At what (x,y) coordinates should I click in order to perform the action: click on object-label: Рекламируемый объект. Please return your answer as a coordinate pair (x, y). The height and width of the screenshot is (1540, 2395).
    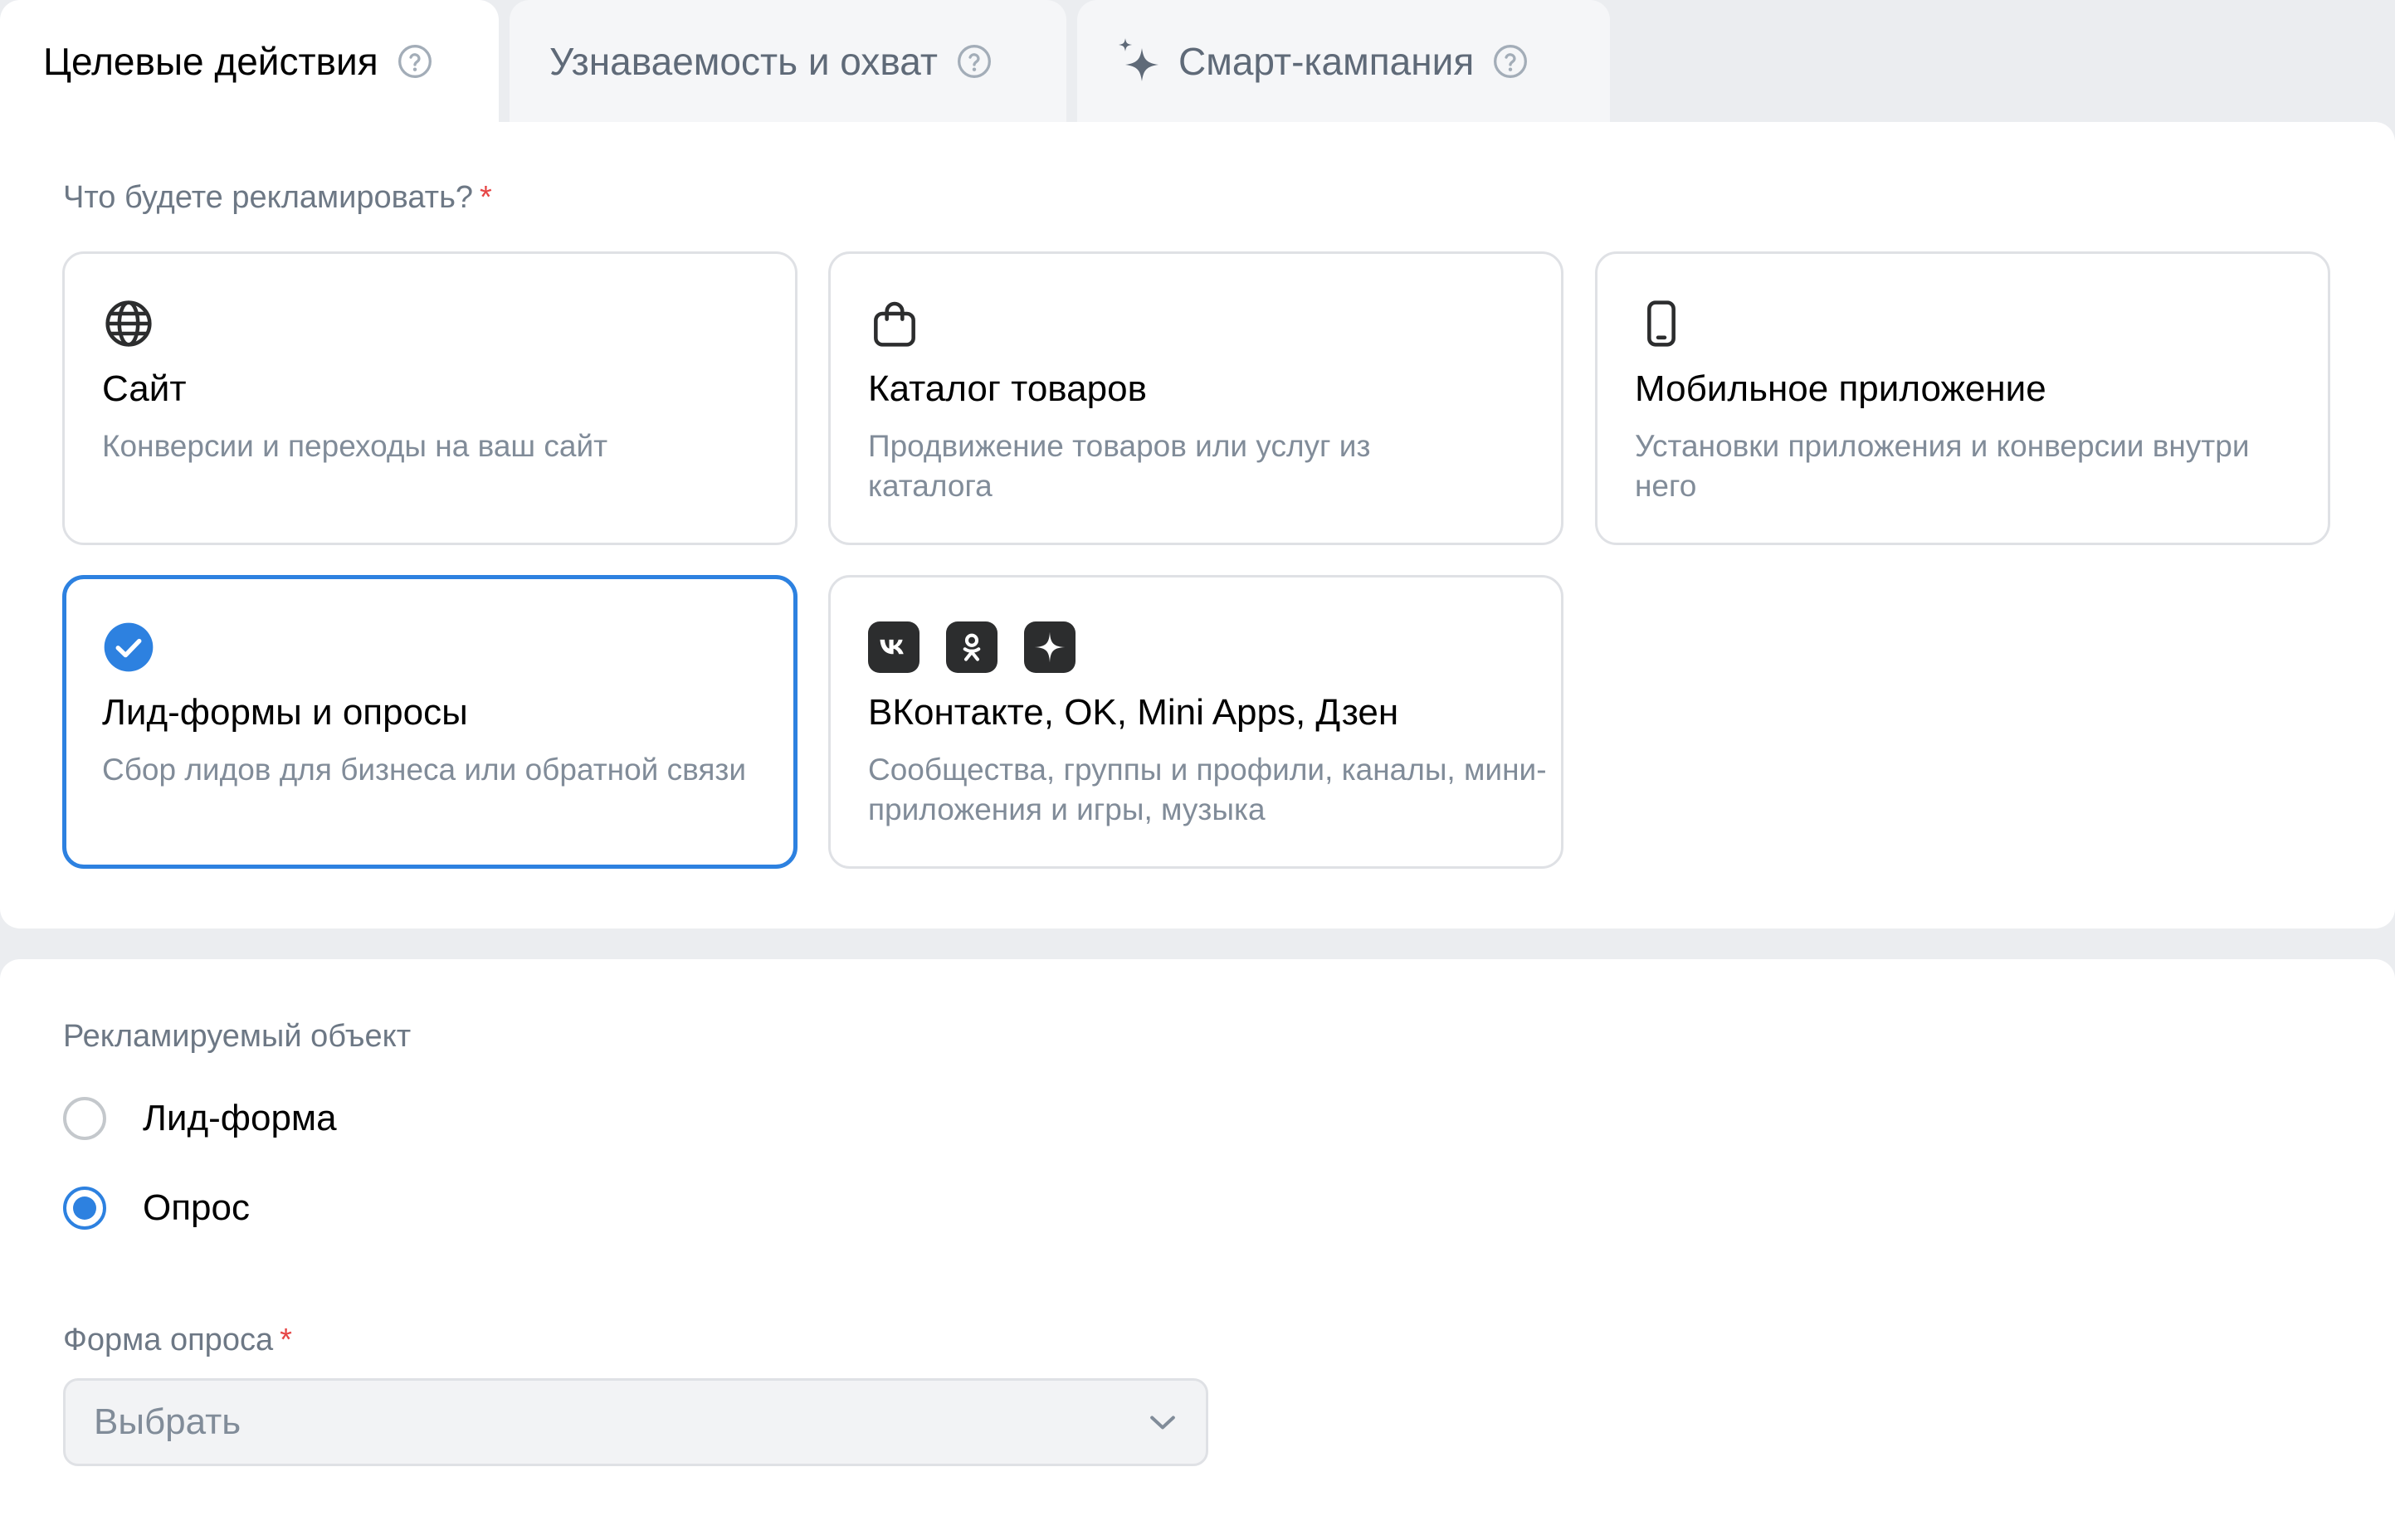
    Looking at the image, I should click on (237, 1036).